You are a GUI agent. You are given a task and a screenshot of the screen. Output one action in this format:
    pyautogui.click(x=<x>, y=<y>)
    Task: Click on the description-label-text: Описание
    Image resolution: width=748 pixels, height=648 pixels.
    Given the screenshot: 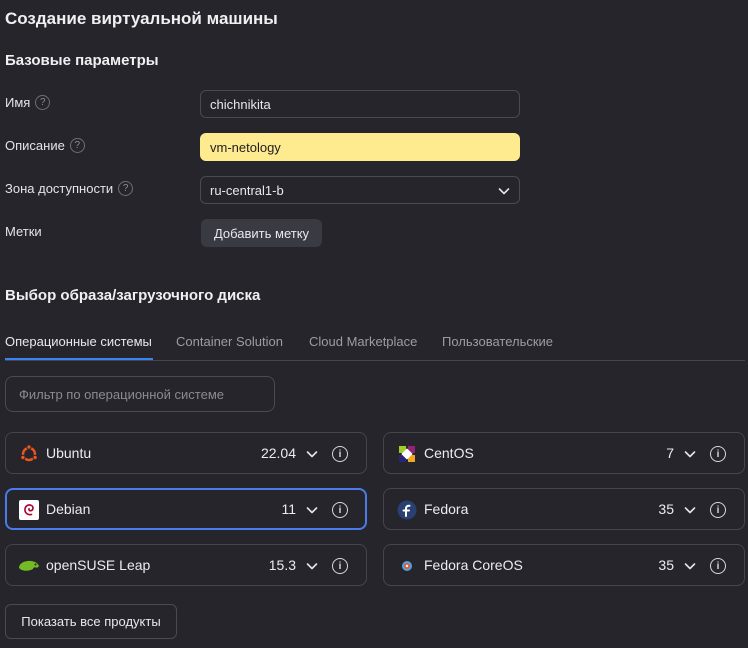 What is the action you would take?
    pyautogui.click(x=35, y=145)
    